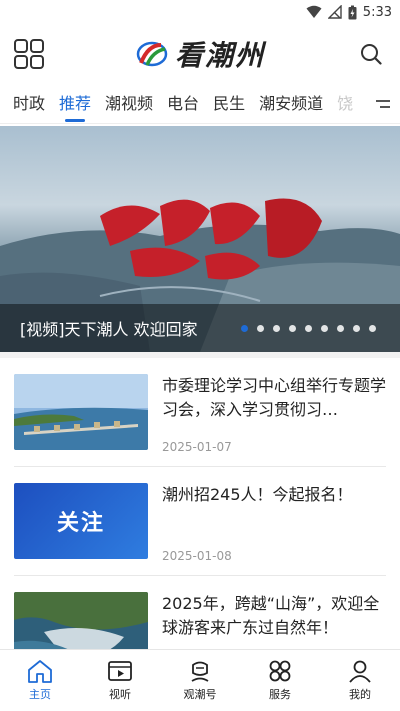 The width and height of the screenshot is (400, 711). What do you see at coordinates (257, 494) in the screenshot?
I see `news-title: 潮州招245人！今起报名！` at bounding box center [257, 494].